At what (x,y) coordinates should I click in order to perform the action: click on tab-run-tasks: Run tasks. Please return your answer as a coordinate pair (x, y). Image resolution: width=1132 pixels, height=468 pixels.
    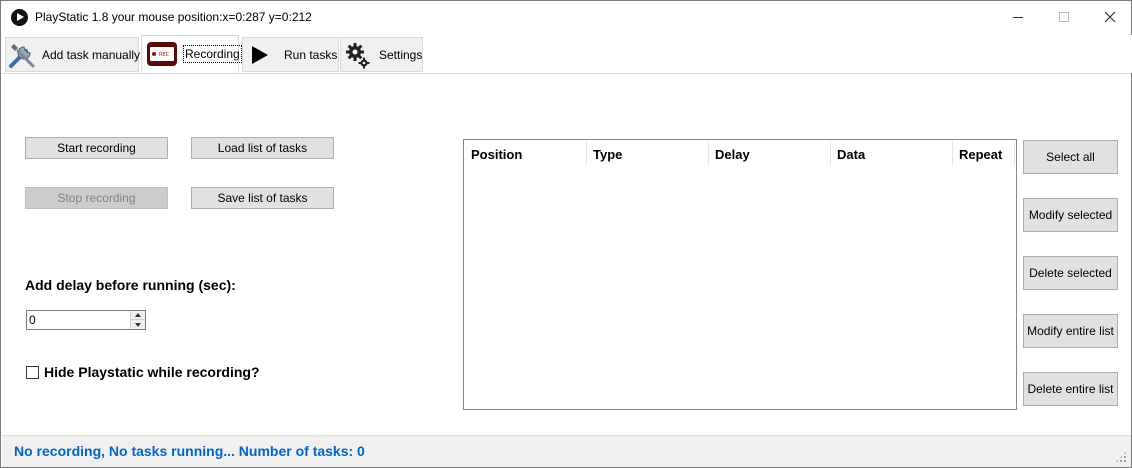
    Looking at the image, I should click on (290, 54).